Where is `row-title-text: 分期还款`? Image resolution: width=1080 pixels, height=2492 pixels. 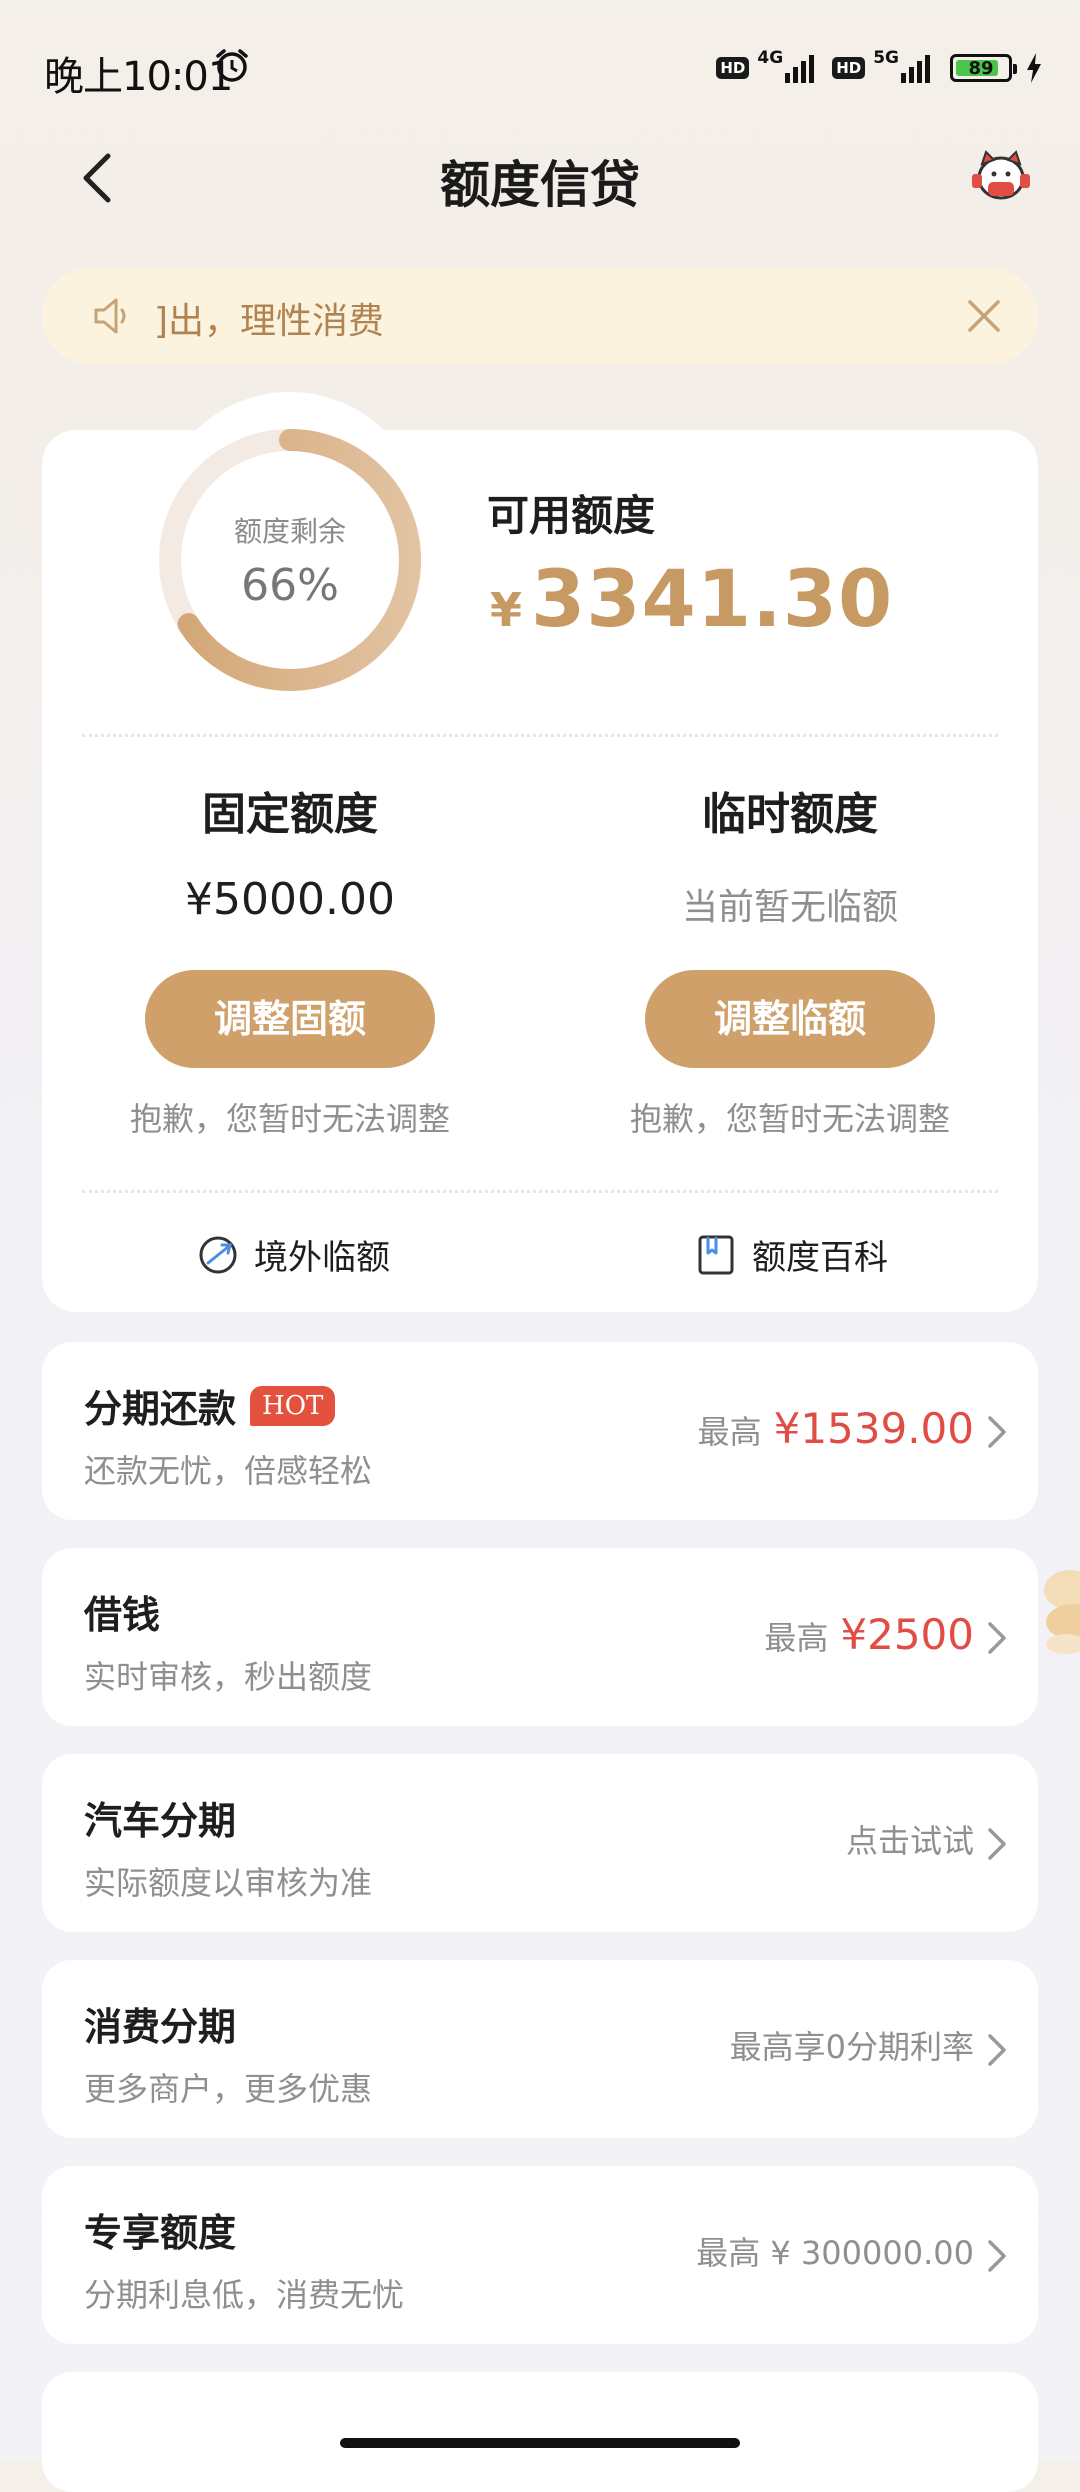 row-title-text: 分期还款 is located at coordinates (160, 1409).